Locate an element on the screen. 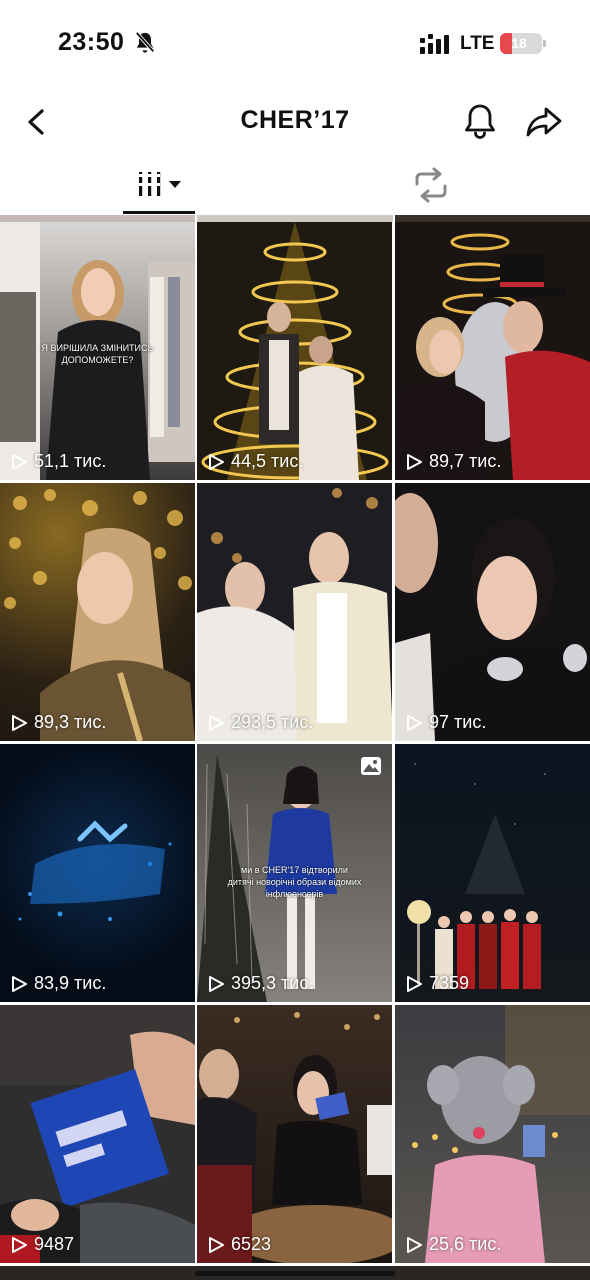 The height and width of the screenshot is (1280, 590). page-title: CHER’17 is located at coordinates (295, 120).